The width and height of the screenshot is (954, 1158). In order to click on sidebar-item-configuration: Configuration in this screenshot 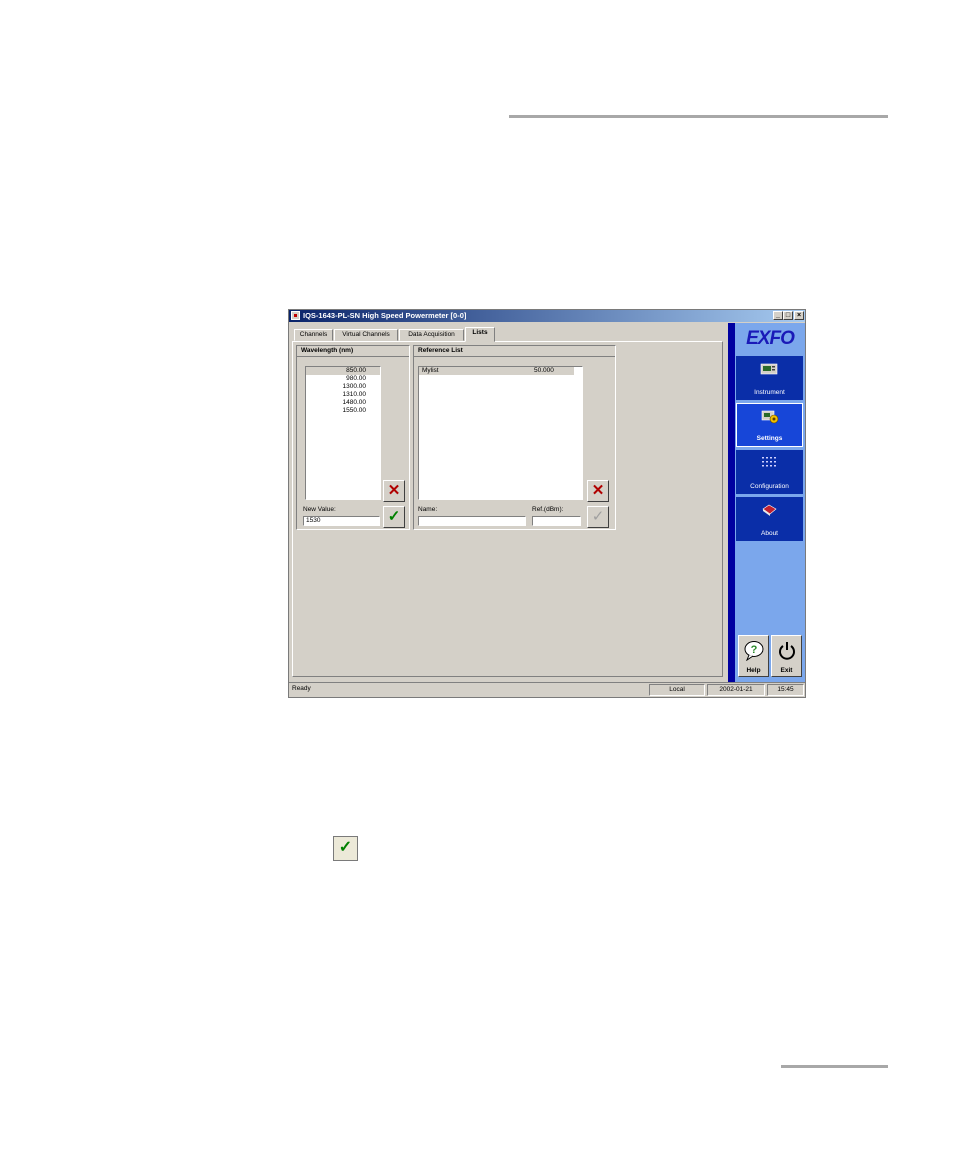, I will do `click(769, 472)`.